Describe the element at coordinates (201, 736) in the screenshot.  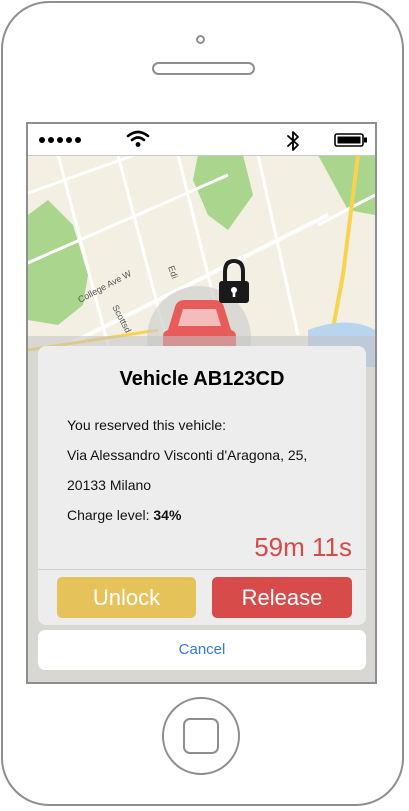
I see `home-button-icon` at that location.